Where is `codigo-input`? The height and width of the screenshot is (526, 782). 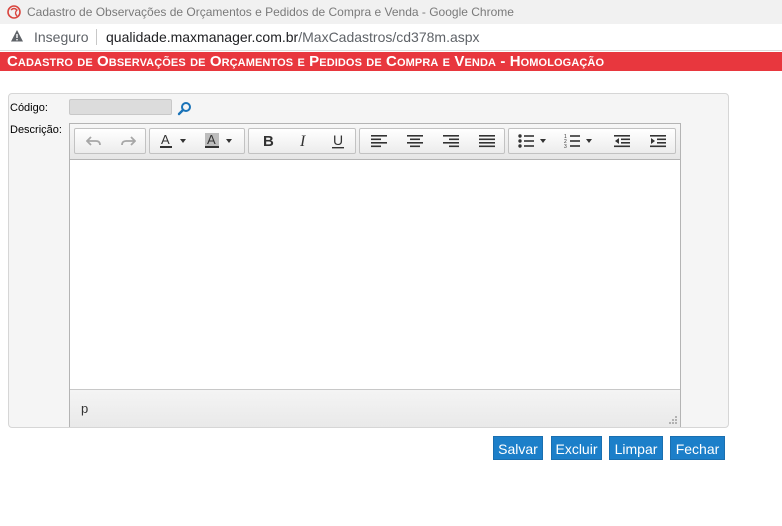 codigo-input is located at coordinates (120, 107).